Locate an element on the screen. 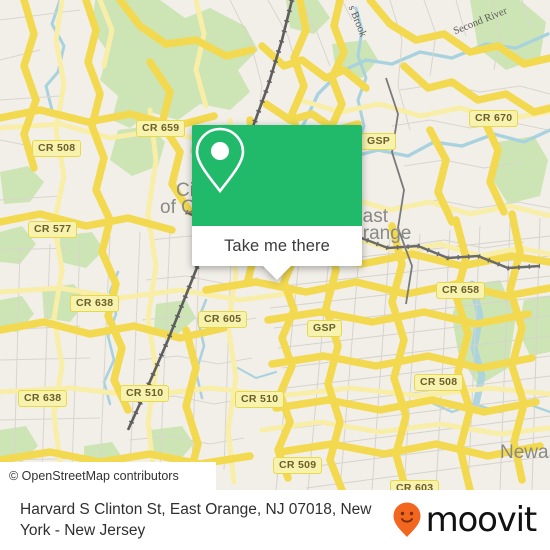  place-label-newark: Newark is located at coordinates (525, 452).